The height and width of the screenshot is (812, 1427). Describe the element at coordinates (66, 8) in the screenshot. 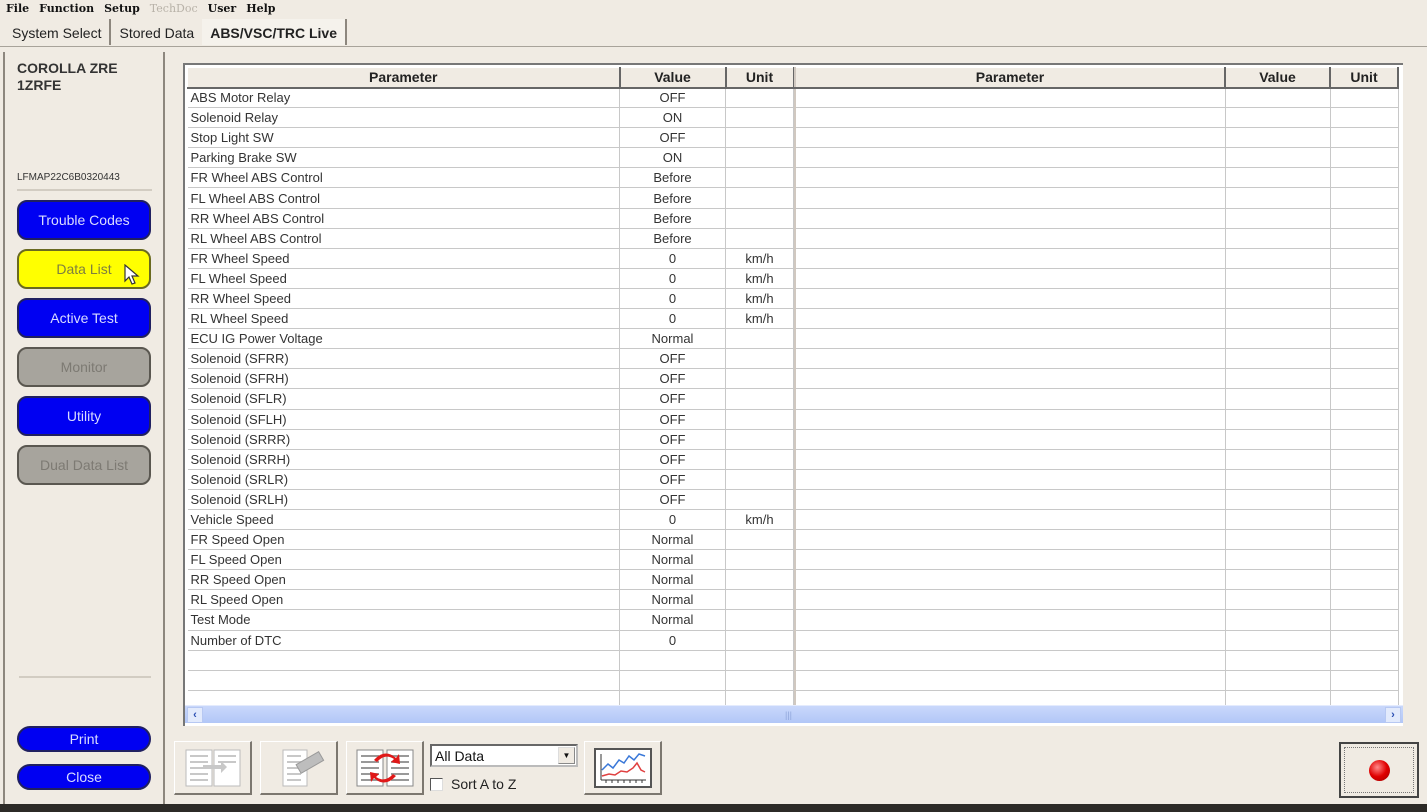

I see `menu-function: Function` at that location.